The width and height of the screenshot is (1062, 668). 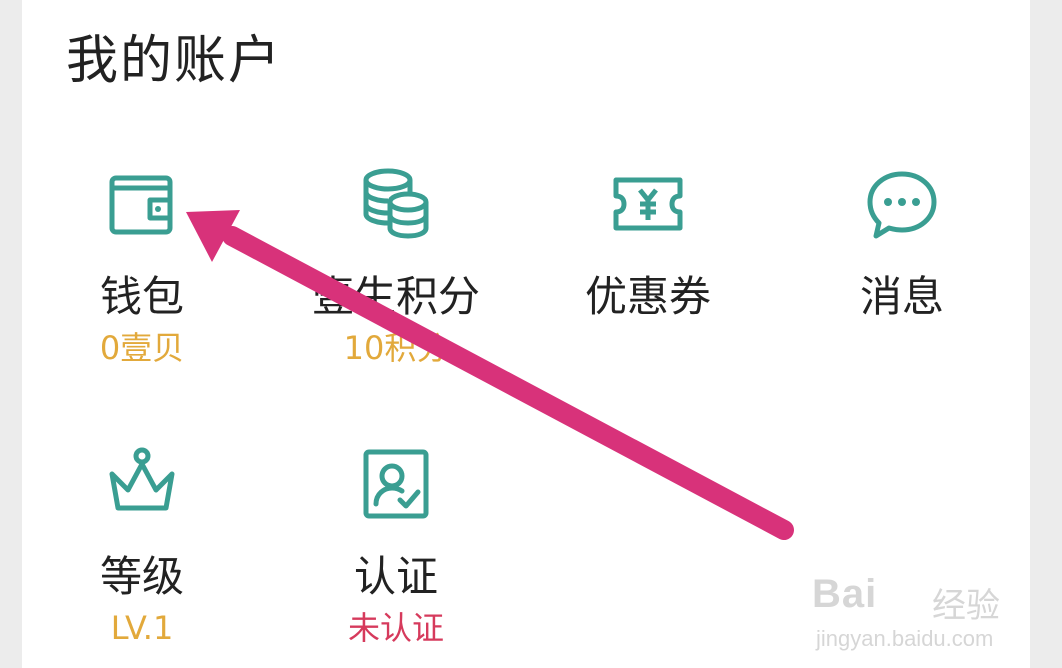 I want to click on message-icon, so click(x=902, y=205).